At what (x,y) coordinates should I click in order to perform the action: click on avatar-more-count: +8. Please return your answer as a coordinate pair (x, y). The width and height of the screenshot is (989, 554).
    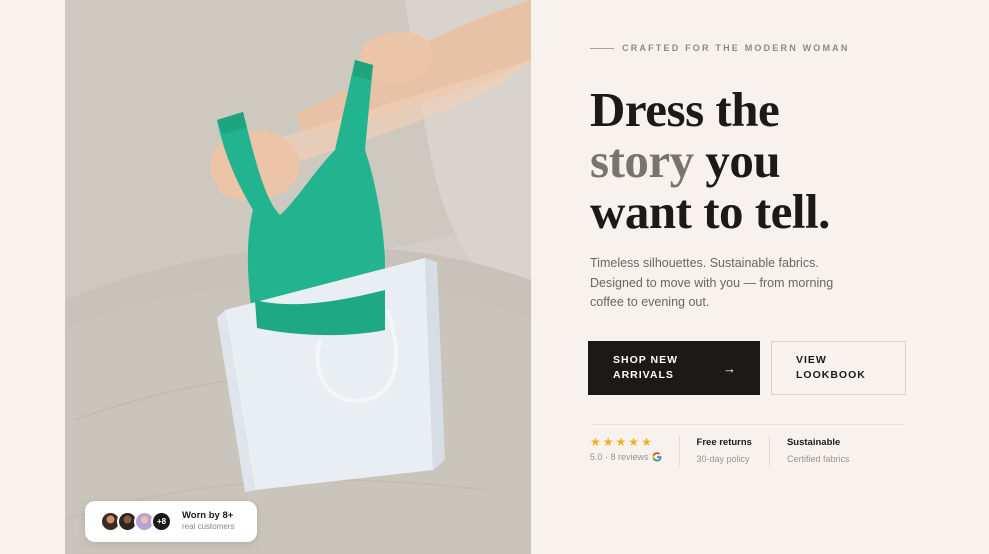
    Looking at the image, I should click on (161, 521).